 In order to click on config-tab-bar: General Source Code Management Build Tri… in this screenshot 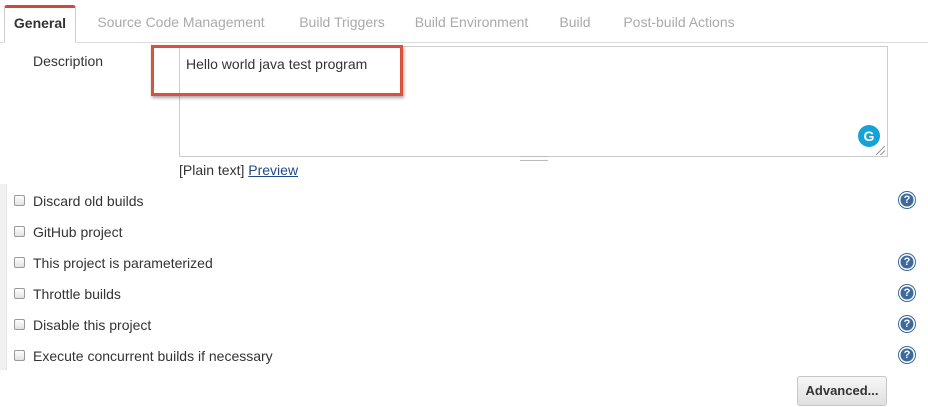, I will do `click(464, 21)`.